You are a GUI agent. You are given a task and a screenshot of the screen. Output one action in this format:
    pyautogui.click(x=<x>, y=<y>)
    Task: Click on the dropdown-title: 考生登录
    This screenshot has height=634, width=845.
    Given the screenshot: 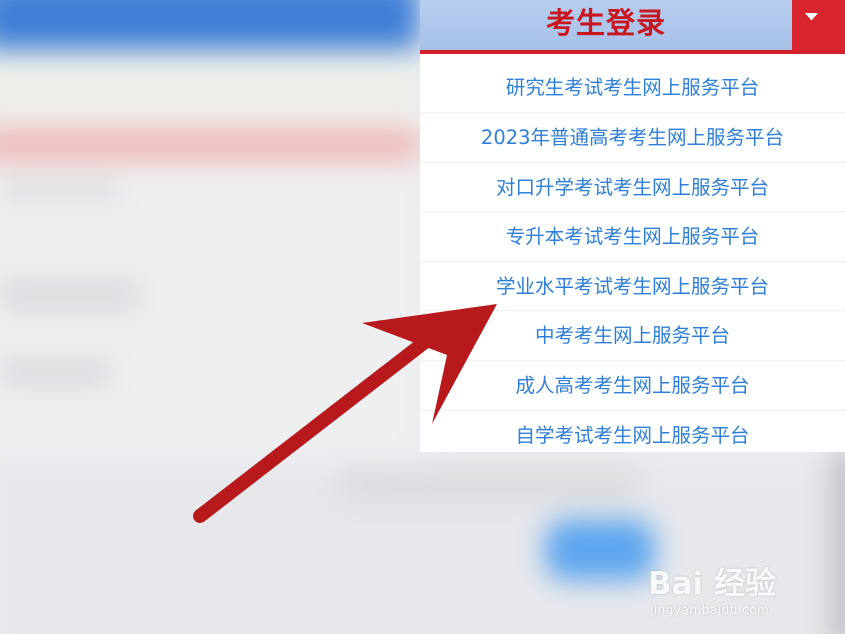 What is the action you would take?
    pyautogui.click(x=606, y=25)
    